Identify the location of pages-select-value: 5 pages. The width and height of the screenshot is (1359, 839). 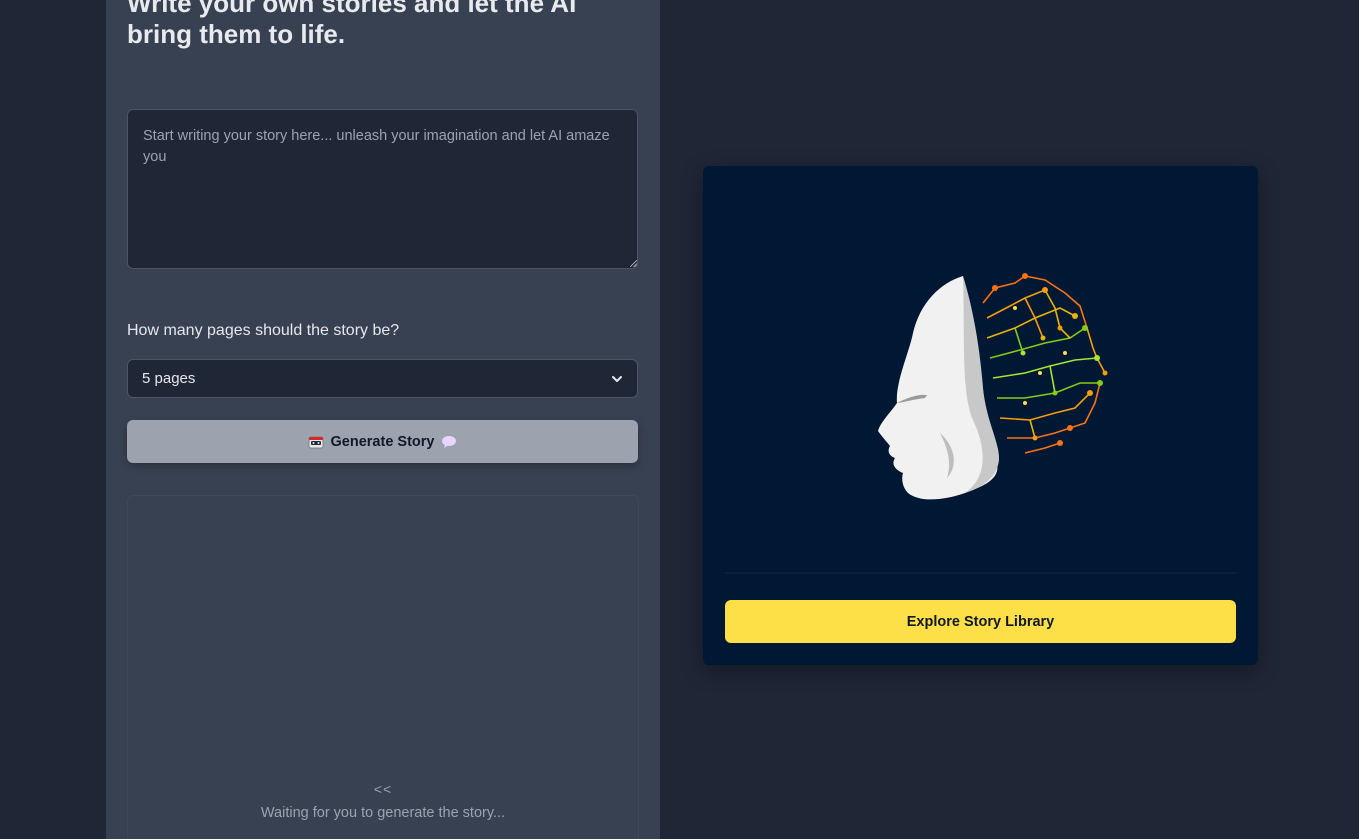
(169, 378).